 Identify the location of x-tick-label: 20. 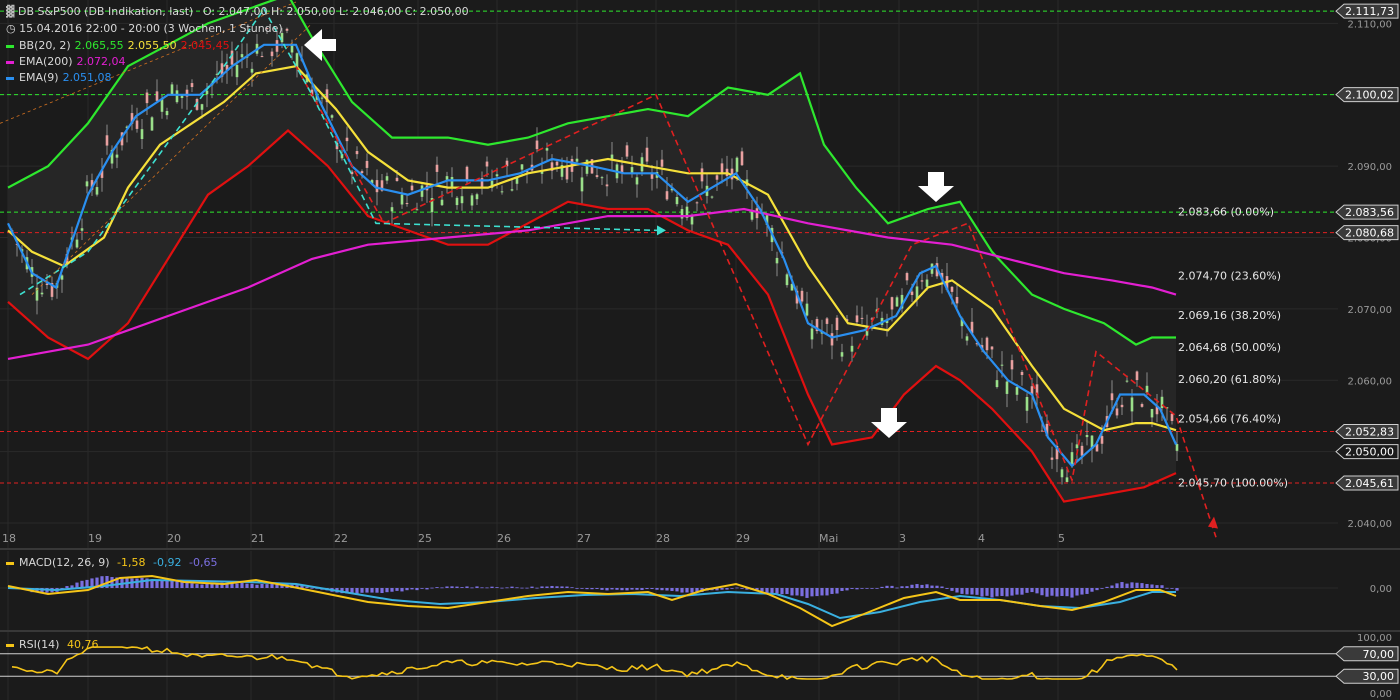
(174, 538).